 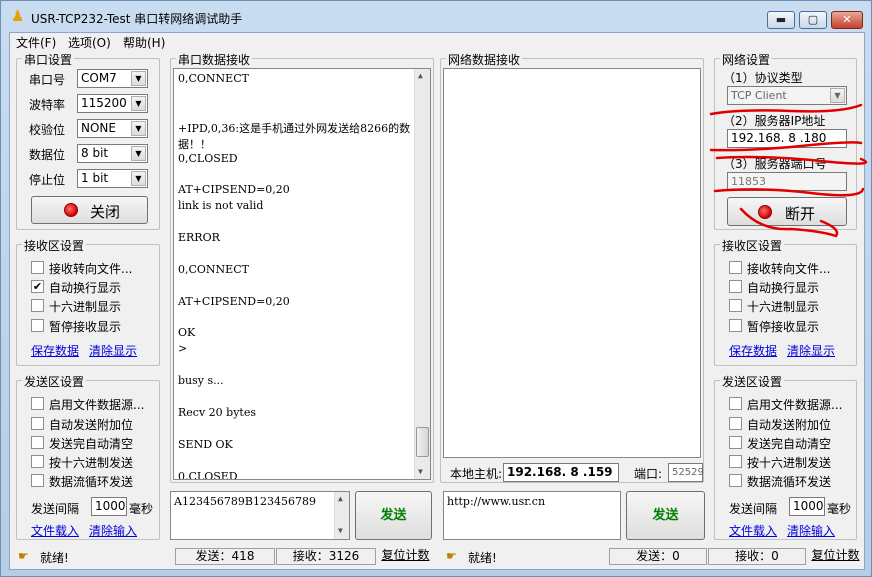 I want to click on minimize-button: ▬, so click(x=781, y=20).